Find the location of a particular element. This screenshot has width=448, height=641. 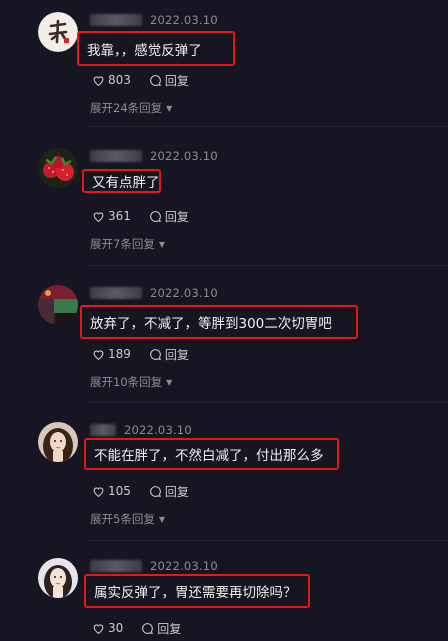

like-button: 361 is located at coordinates (111, 216).